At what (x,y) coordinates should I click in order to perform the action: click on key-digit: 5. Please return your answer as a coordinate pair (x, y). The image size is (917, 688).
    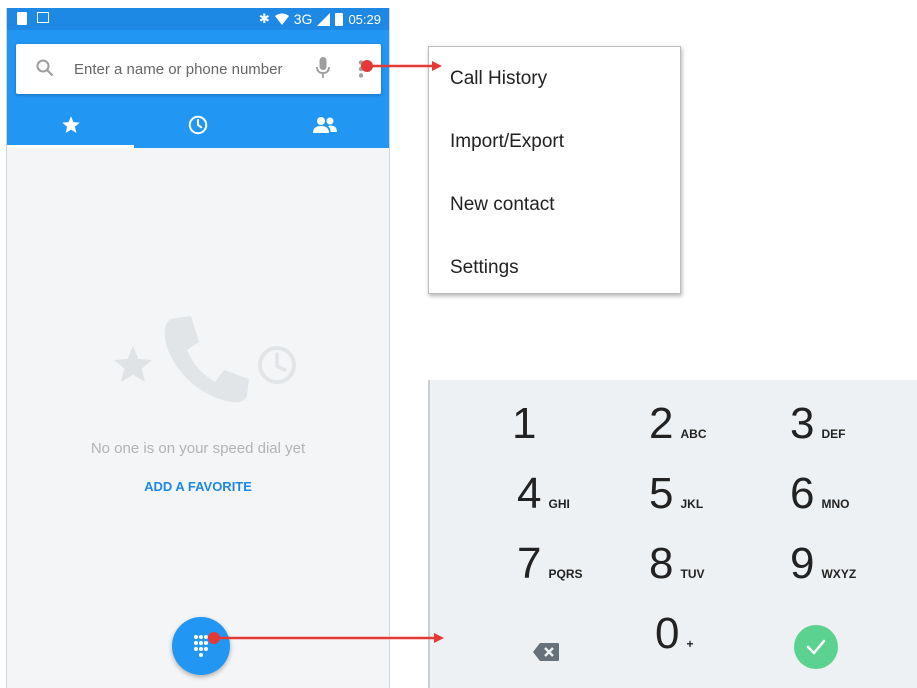
    Looking at the image, I should click on (661, 493).